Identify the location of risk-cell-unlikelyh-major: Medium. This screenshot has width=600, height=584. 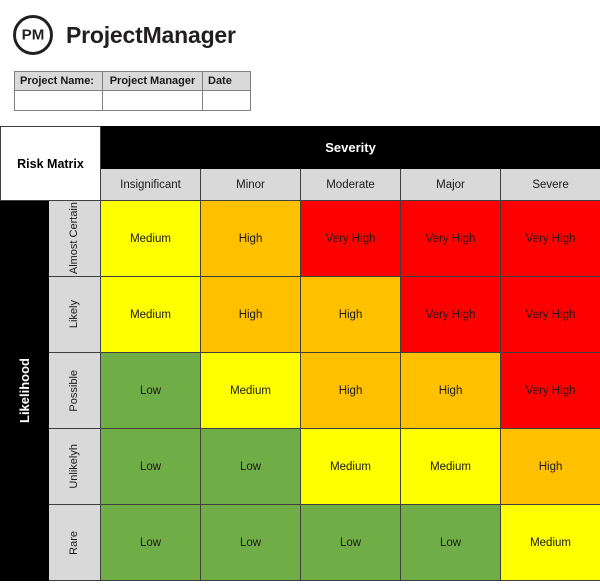
(451, 466).